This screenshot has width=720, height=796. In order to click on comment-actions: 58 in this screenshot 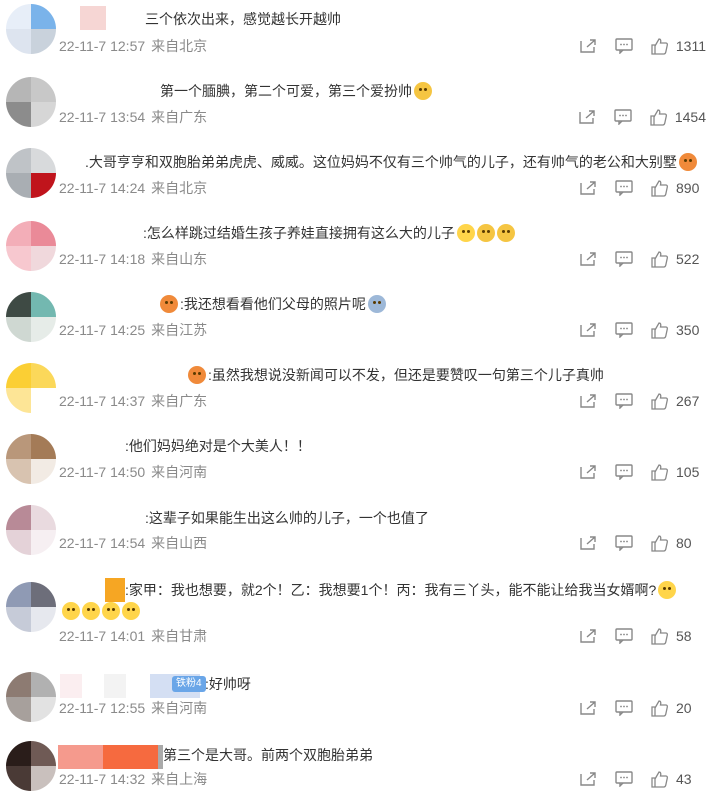, I will do `click(635, 636)`.